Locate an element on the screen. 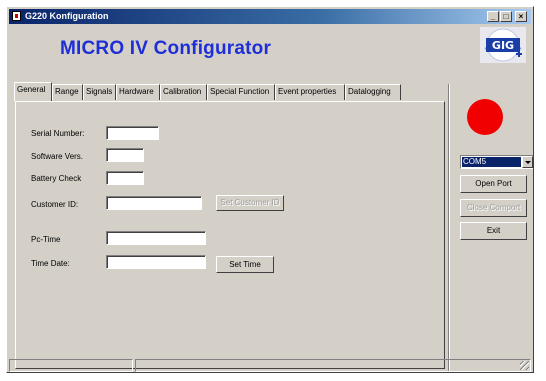 This screenshot has width=546, height=381. customer-id-label: Customer ID: is located at coordinates (55, 204).